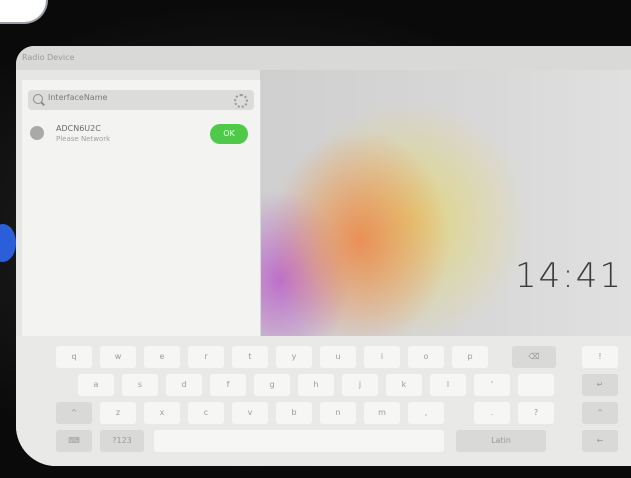 Image resolution: width=631 pixels, height=478 pixels. I want to click on key-c: c, so click(206, 413).